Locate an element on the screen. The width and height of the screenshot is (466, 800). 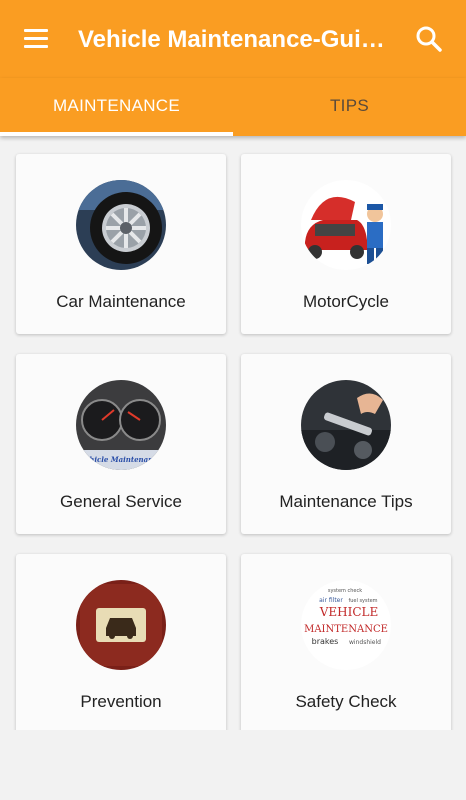
word-cloud-text: windshield is located at coordinates (365, 642).